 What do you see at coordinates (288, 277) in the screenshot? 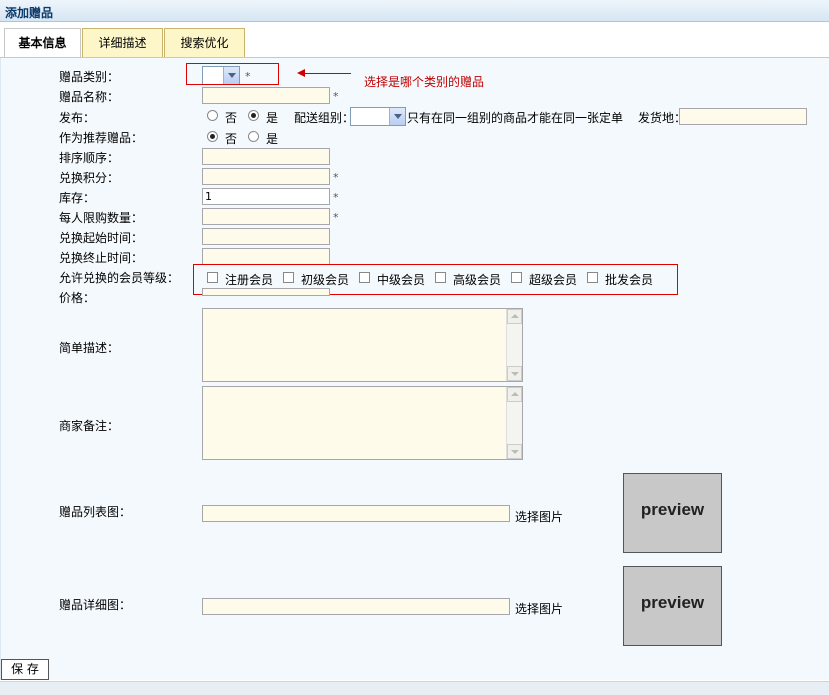
I see `level-checkbox-junior` at bounding box center [288, 277].